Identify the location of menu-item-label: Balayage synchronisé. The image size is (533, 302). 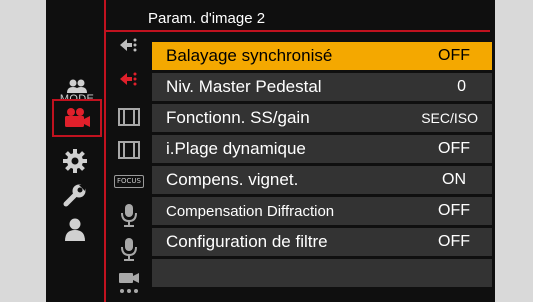
(249, 55).